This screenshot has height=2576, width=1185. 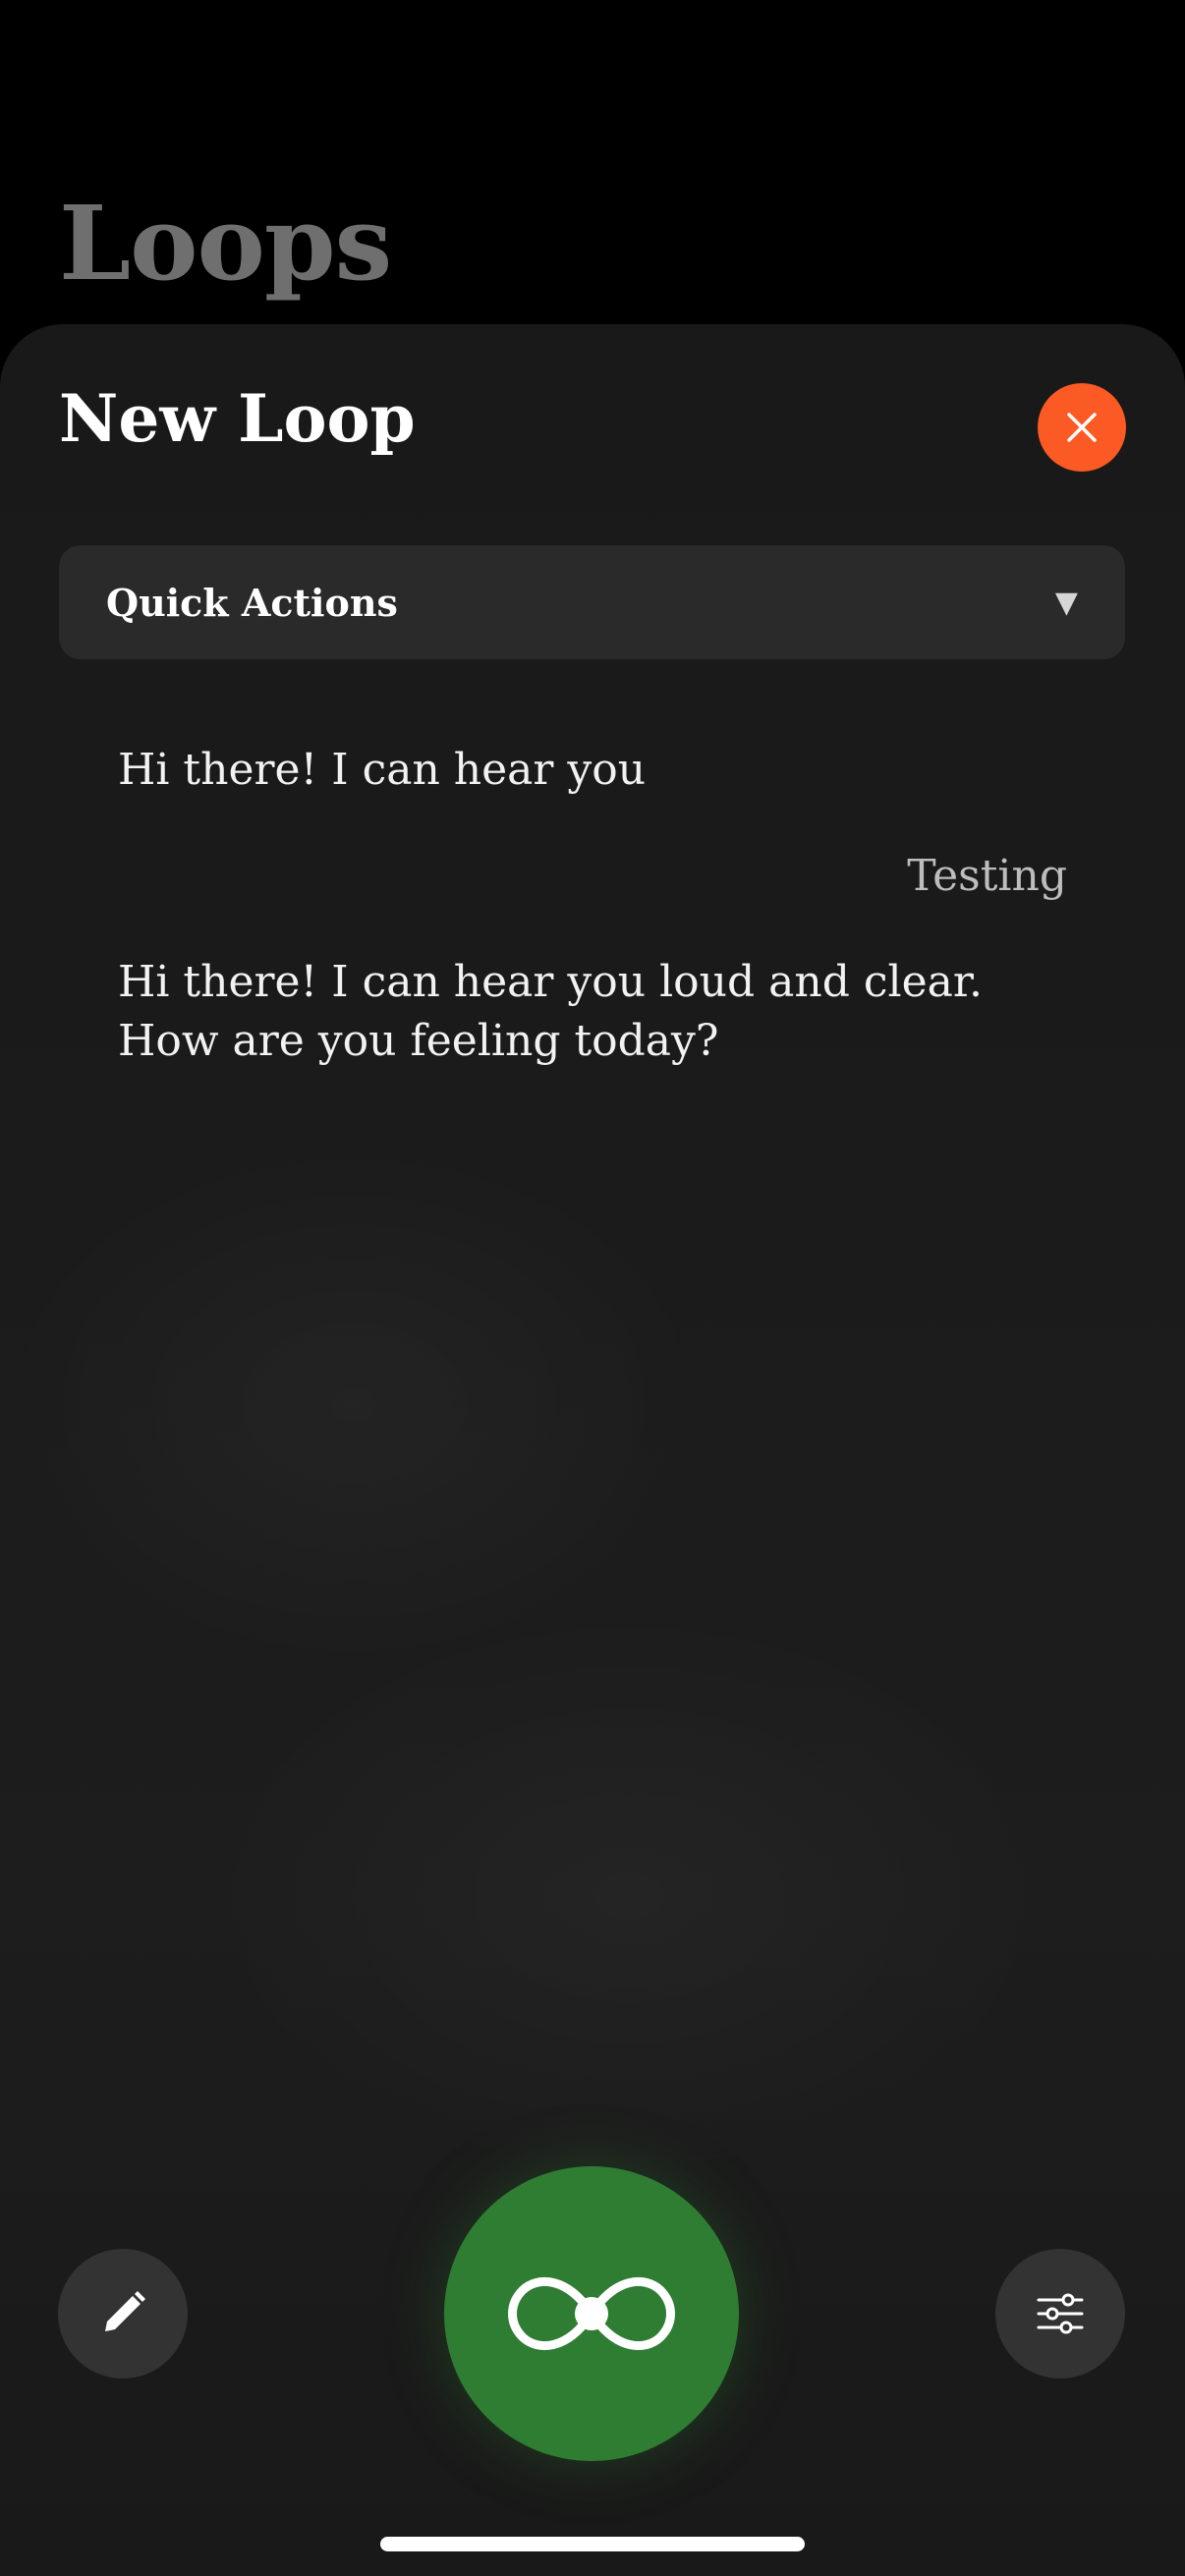 I want to click on chevron-down-icon: ▼, so click(x=1066, y=602).